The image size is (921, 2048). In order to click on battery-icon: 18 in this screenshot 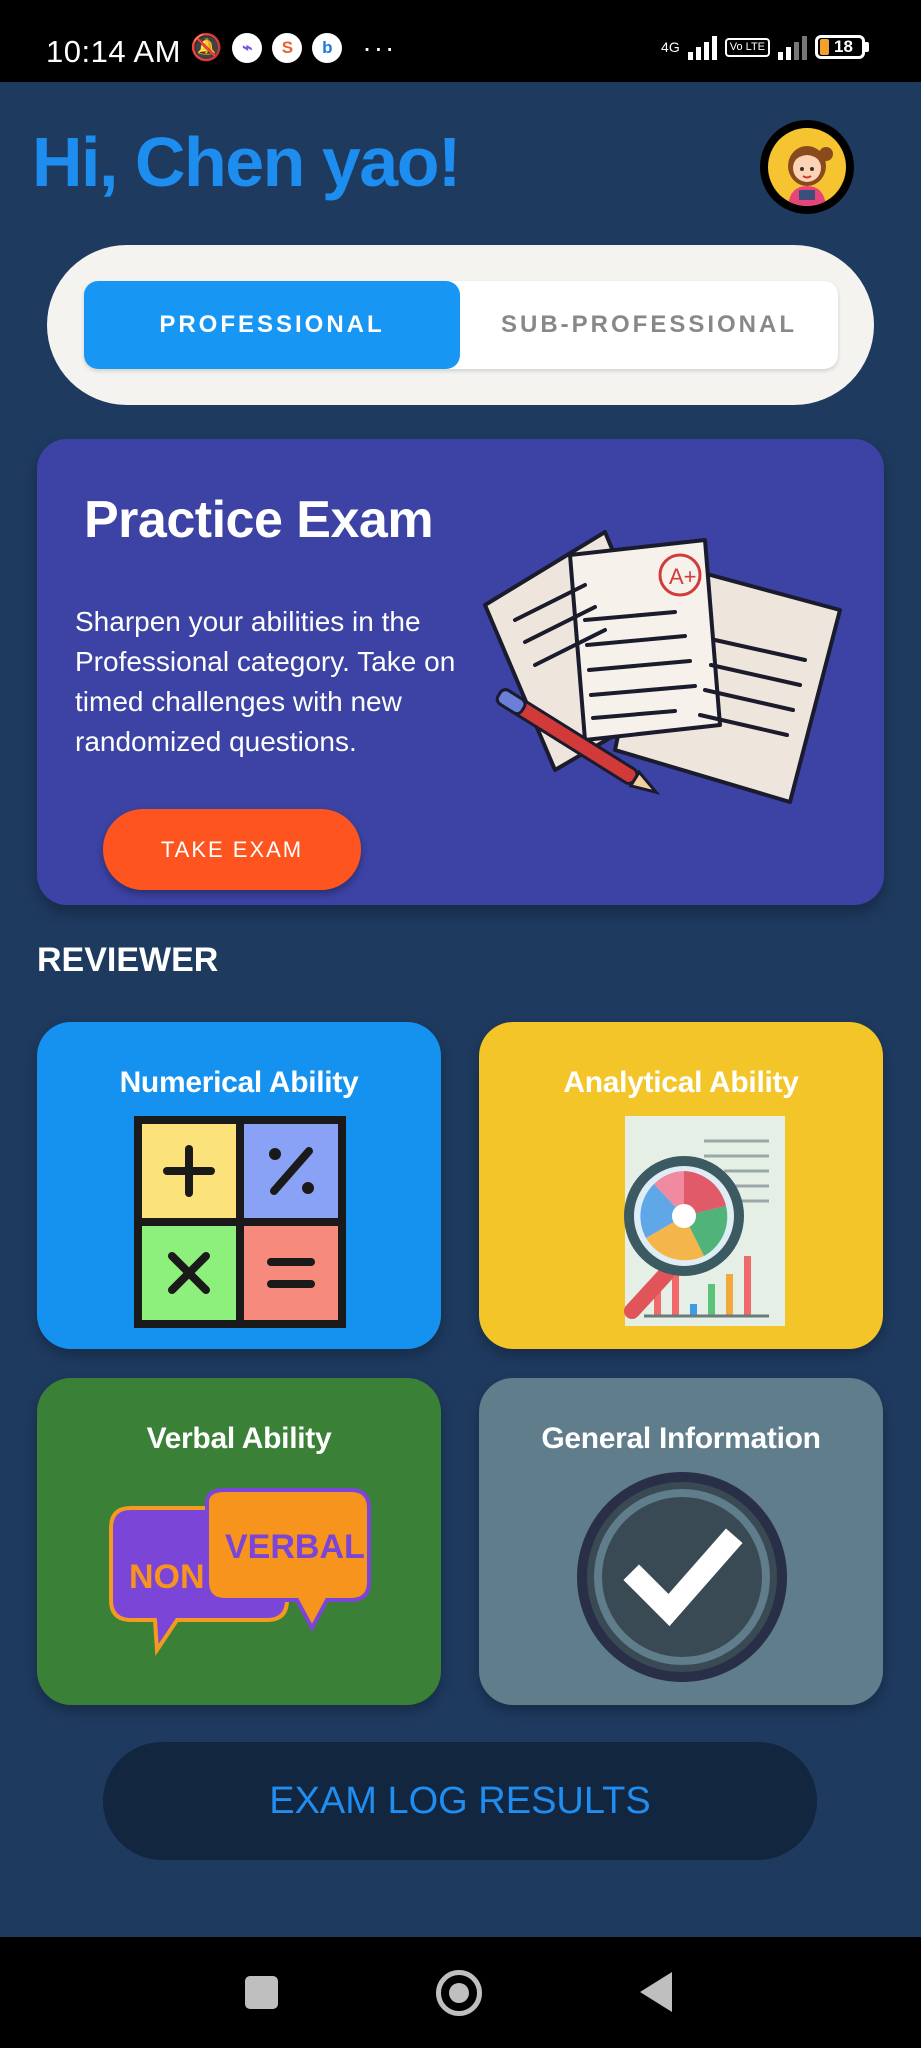, I will do `click(842, 47)`.